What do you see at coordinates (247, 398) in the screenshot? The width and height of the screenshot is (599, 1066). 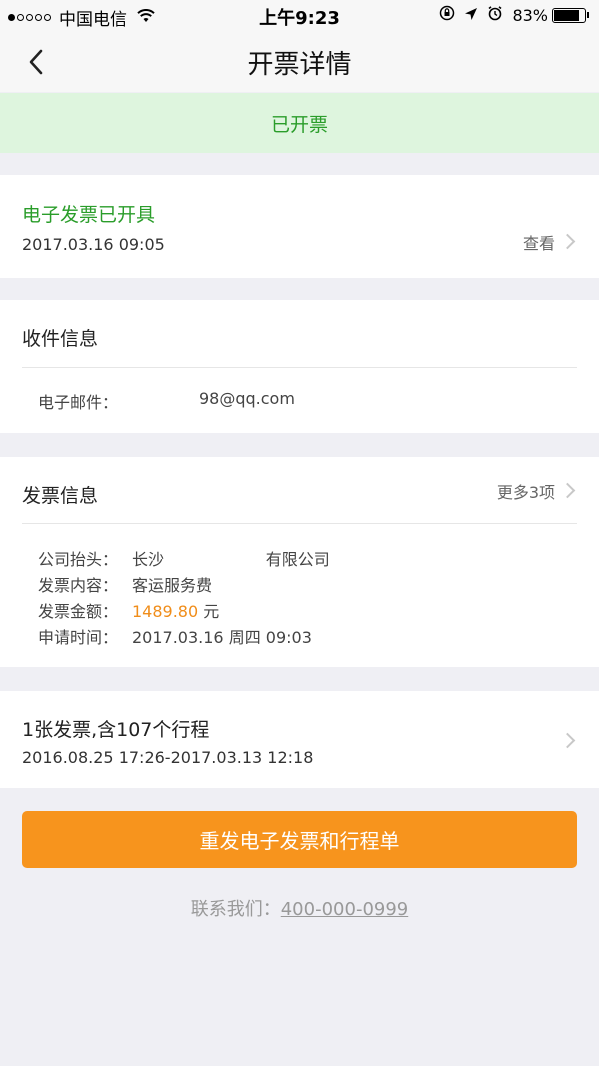 I see `email-value: 98@qq.com` at bounding box center [247, 398].